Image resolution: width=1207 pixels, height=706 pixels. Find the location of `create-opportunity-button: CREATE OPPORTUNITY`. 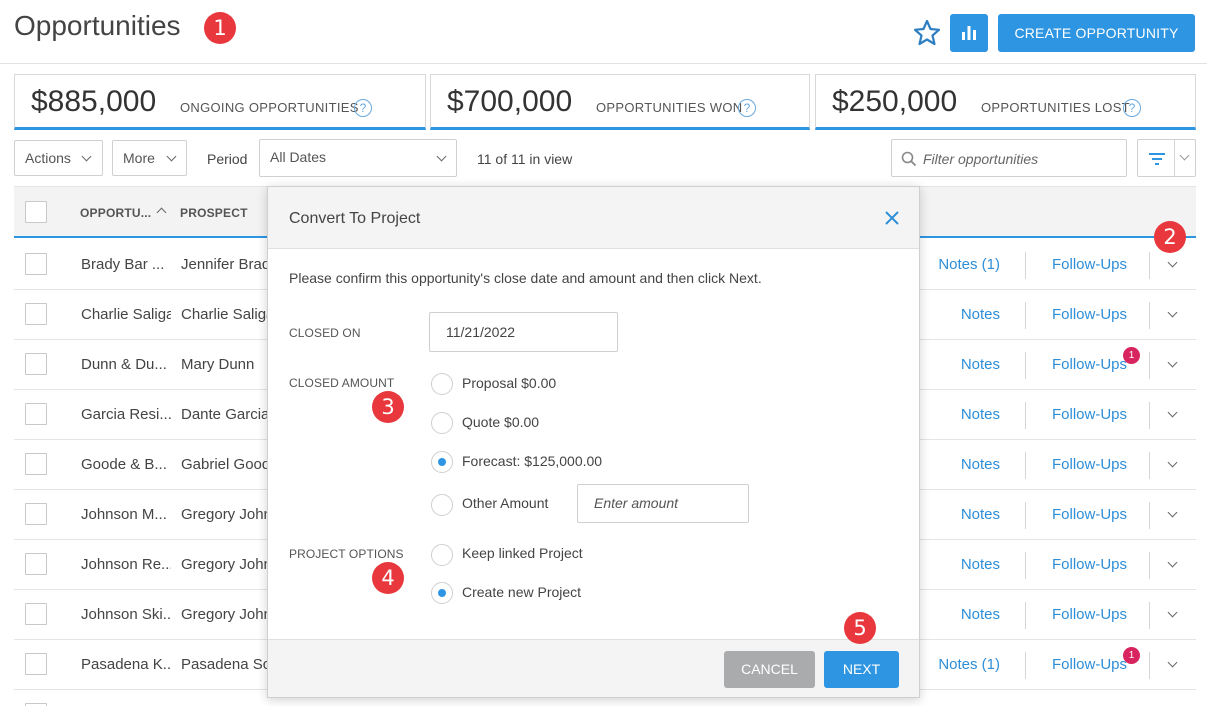

create-opportunity-button: CREATE OPPORTUNITY is located at coordinates (1096, 33).